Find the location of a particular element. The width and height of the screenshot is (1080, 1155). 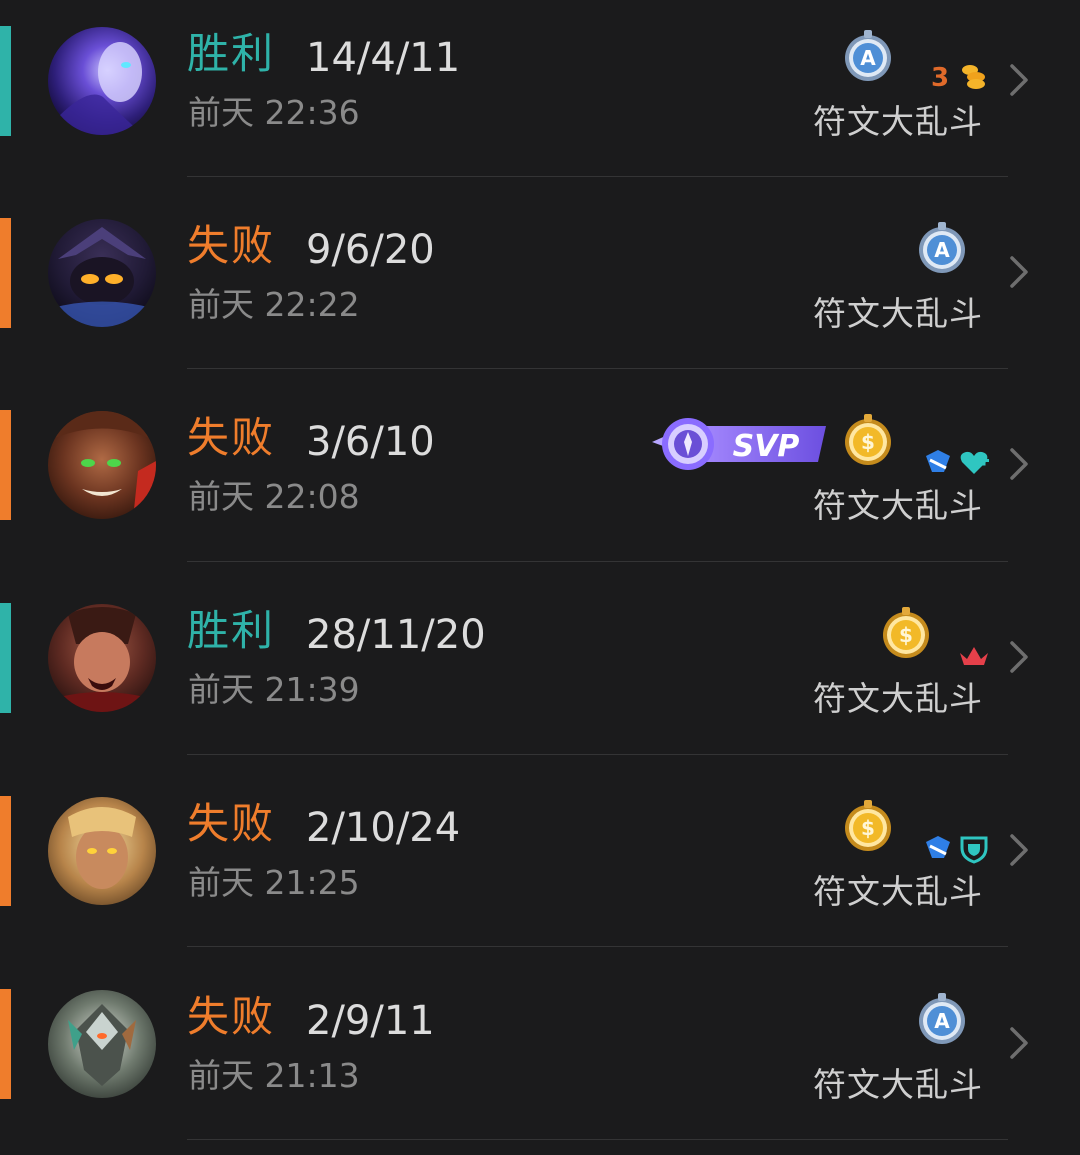

gold-coins-icon is located at coordinates (974, 76).